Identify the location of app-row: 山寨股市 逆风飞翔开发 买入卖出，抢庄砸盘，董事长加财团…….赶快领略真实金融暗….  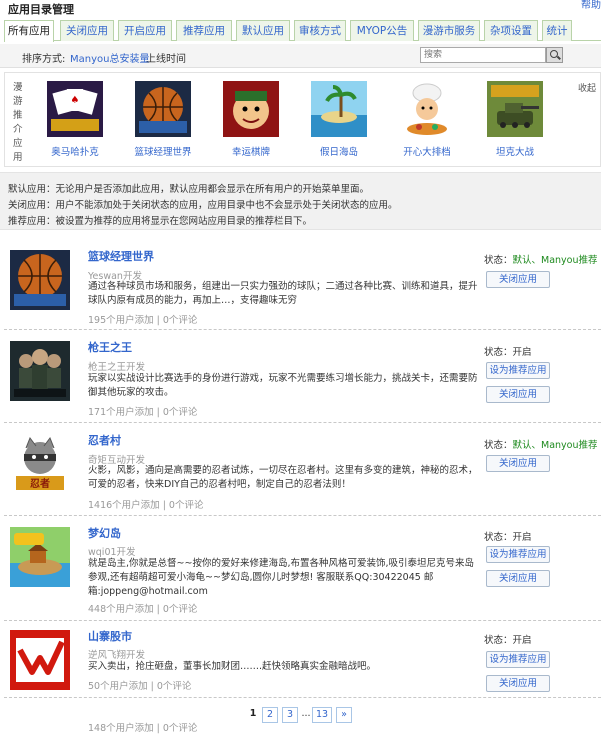
(302, 660).